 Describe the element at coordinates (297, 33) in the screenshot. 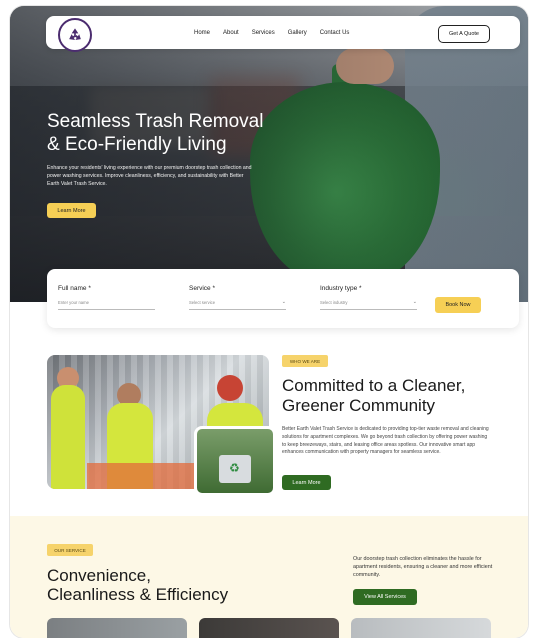

I see `nav-gallery: Gallery` at that location.